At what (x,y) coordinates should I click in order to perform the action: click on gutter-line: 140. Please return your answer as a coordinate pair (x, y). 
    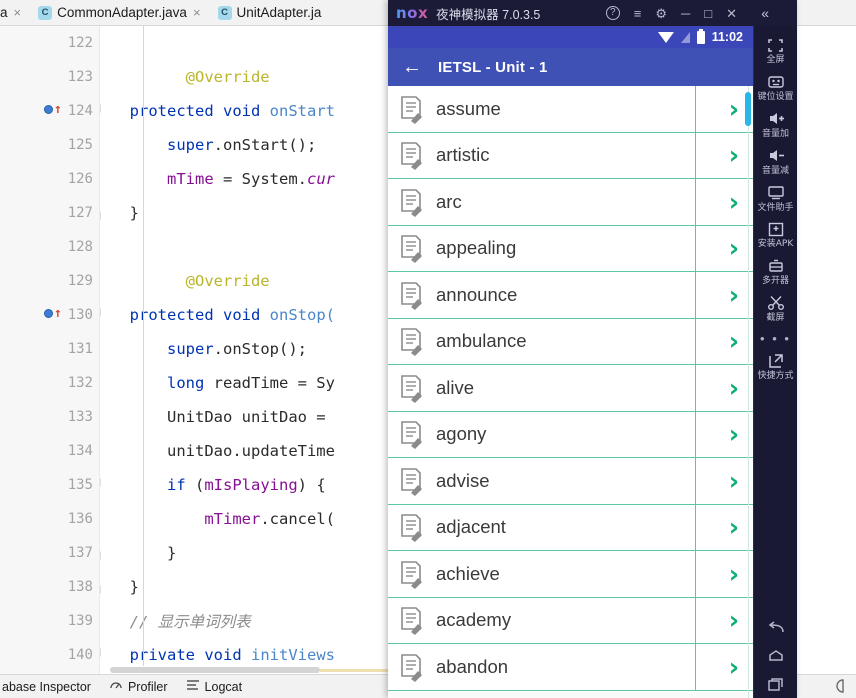
    Looking at the image, I should click on (55, 655).